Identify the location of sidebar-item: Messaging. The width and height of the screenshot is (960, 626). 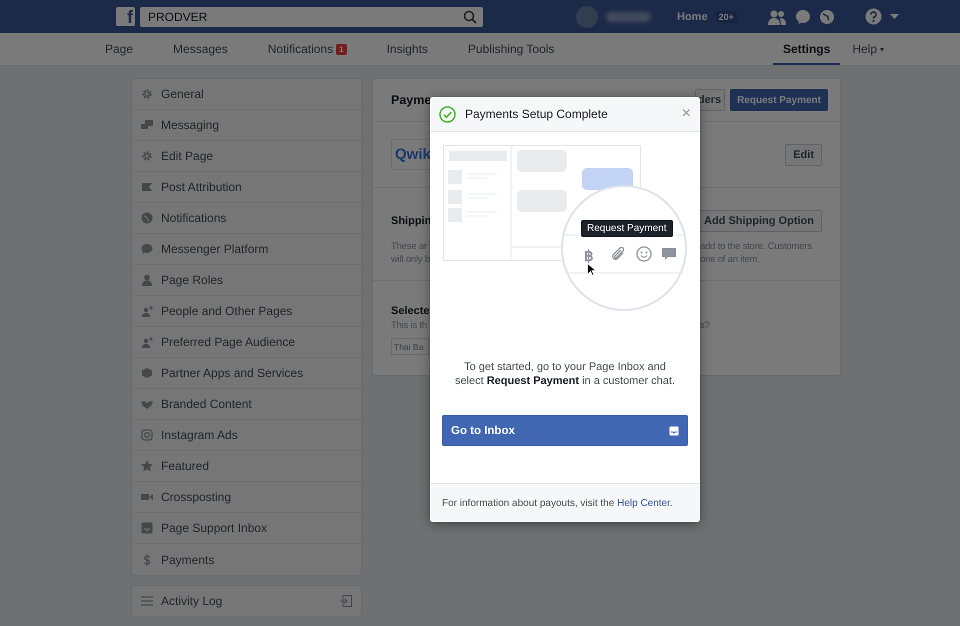
(246, 125).